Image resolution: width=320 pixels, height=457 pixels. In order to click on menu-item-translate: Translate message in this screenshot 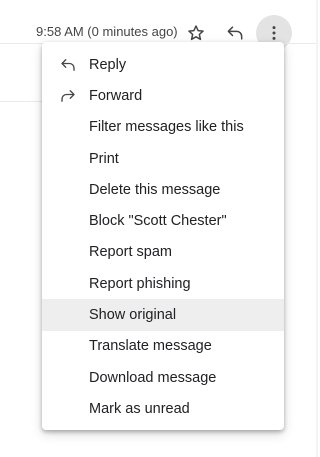, I will do `click(163, 346)`.